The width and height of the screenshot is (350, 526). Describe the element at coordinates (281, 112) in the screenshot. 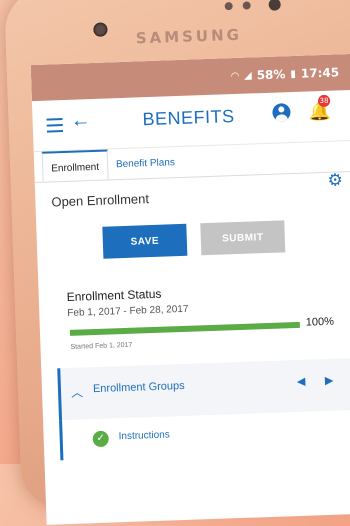

I see `user-avatar-icon` at that location.